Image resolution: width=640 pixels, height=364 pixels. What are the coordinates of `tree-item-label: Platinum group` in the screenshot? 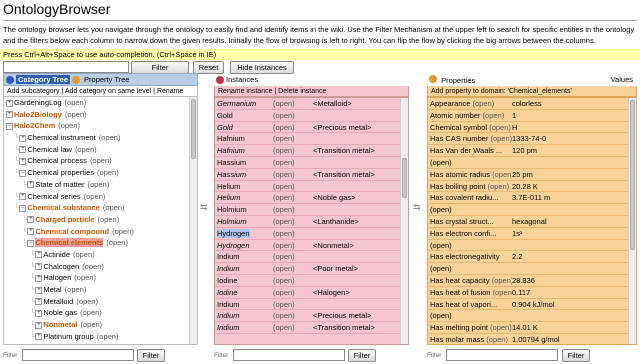 It's located at (68, 336).